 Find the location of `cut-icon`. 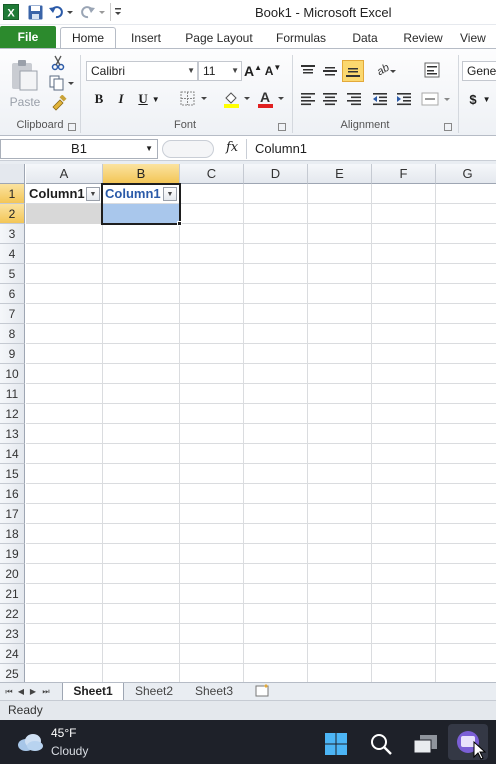

cut-icon is located at coordinates (58, 63).